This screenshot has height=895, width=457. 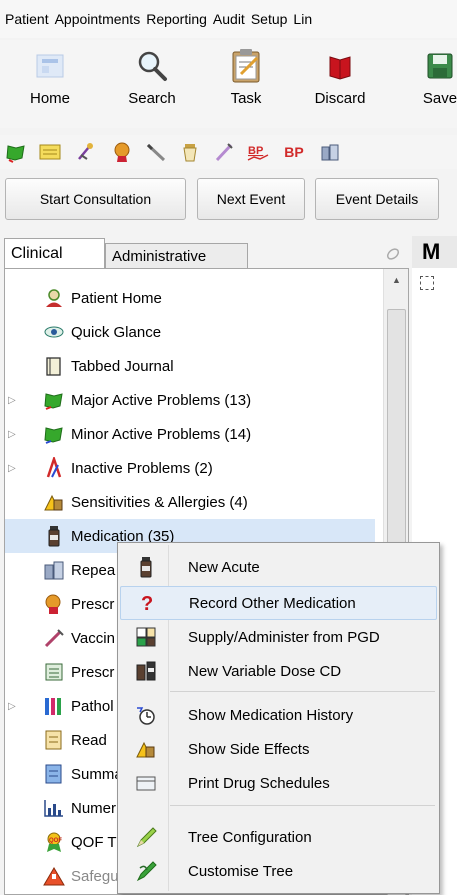 What do you see at coordinates (116, 298) in the screenshot?
I see `tree-item-label: Patient Home` at bounding box center [116, 298].